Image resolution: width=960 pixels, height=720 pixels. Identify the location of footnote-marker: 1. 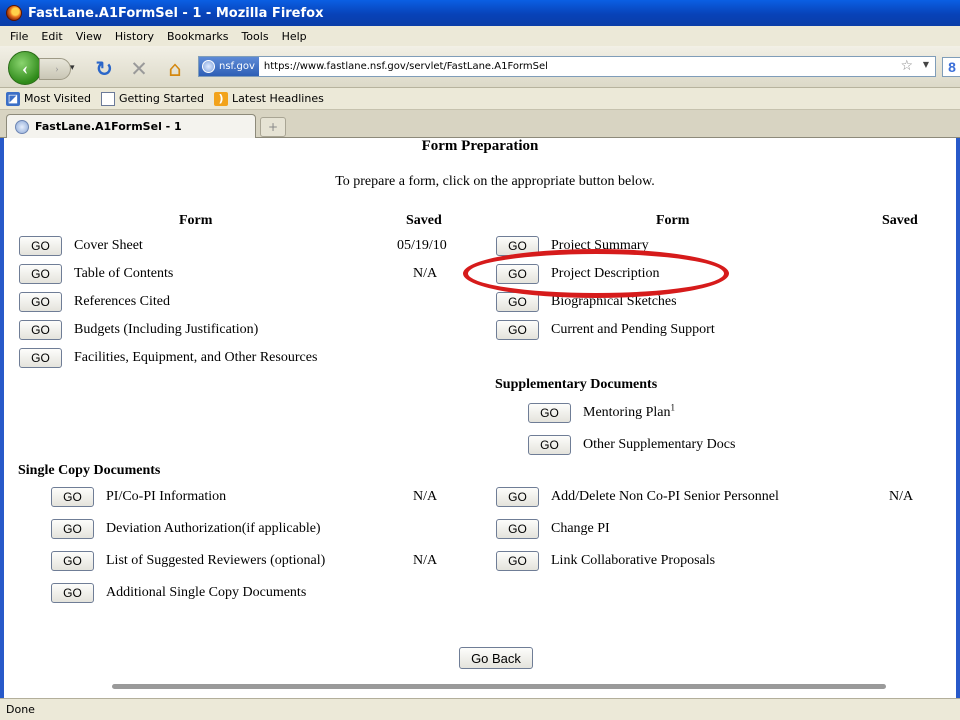
(673, 407).